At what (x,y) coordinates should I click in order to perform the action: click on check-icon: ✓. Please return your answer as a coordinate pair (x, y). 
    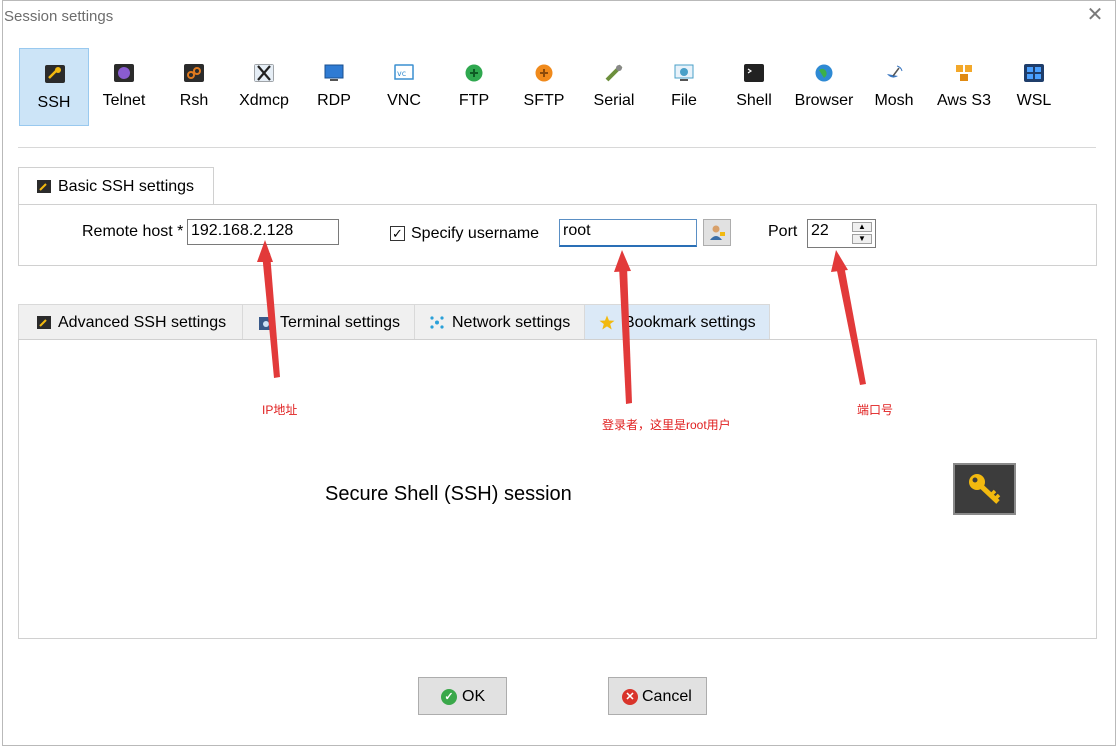
    Looking at the image, I should click on (449, 697).